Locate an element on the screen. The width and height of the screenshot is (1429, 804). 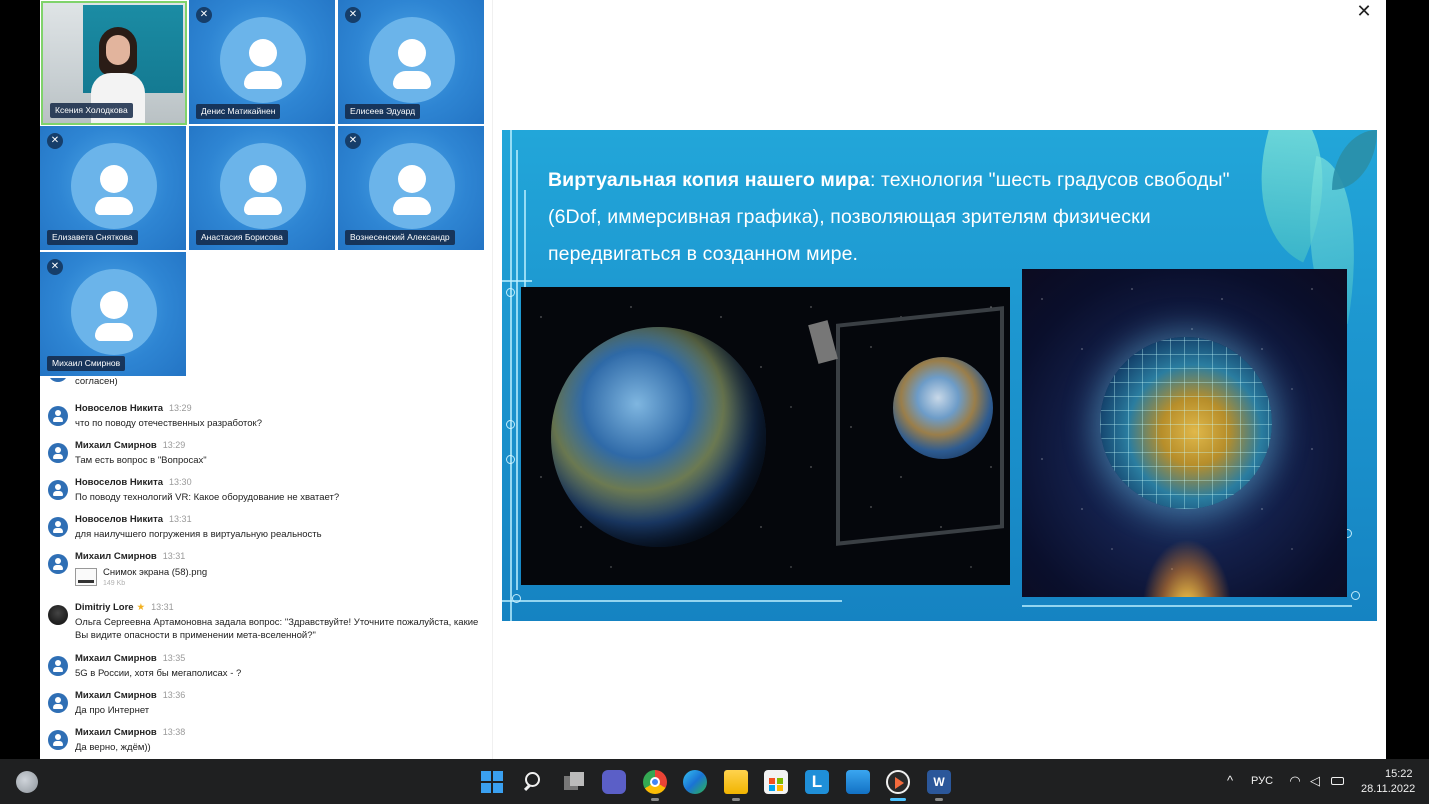
edge-icon is located at coordinates (695, 782).